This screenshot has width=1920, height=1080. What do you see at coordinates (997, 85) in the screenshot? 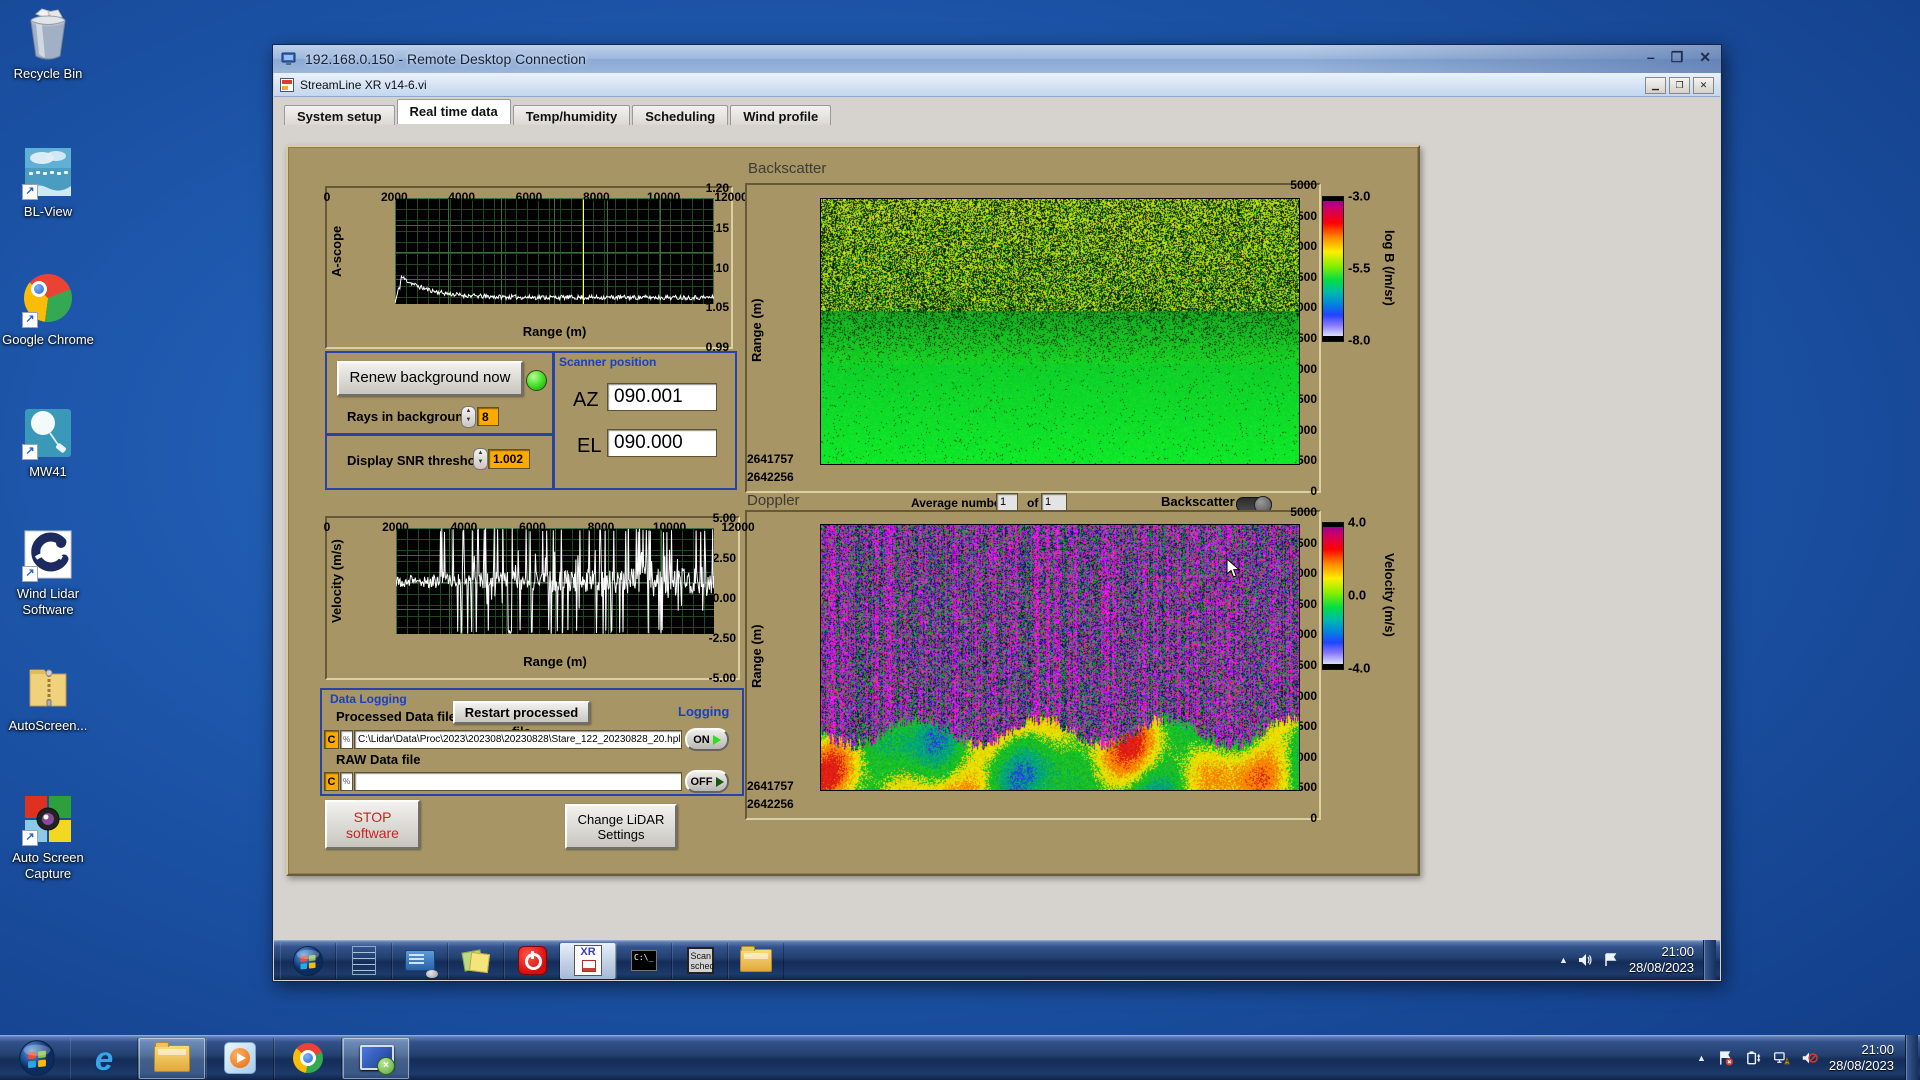
I see `app-titlebar: StreamLine XR v14-6.vi ▁ ❐ ✕` at bounding box center [997, 85].